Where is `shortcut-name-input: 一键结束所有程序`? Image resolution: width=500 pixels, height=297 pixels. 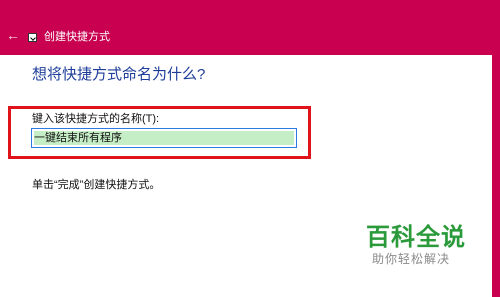
shortcut-name-input: 一键结束所有程序 is located at coordinates (164, 138).